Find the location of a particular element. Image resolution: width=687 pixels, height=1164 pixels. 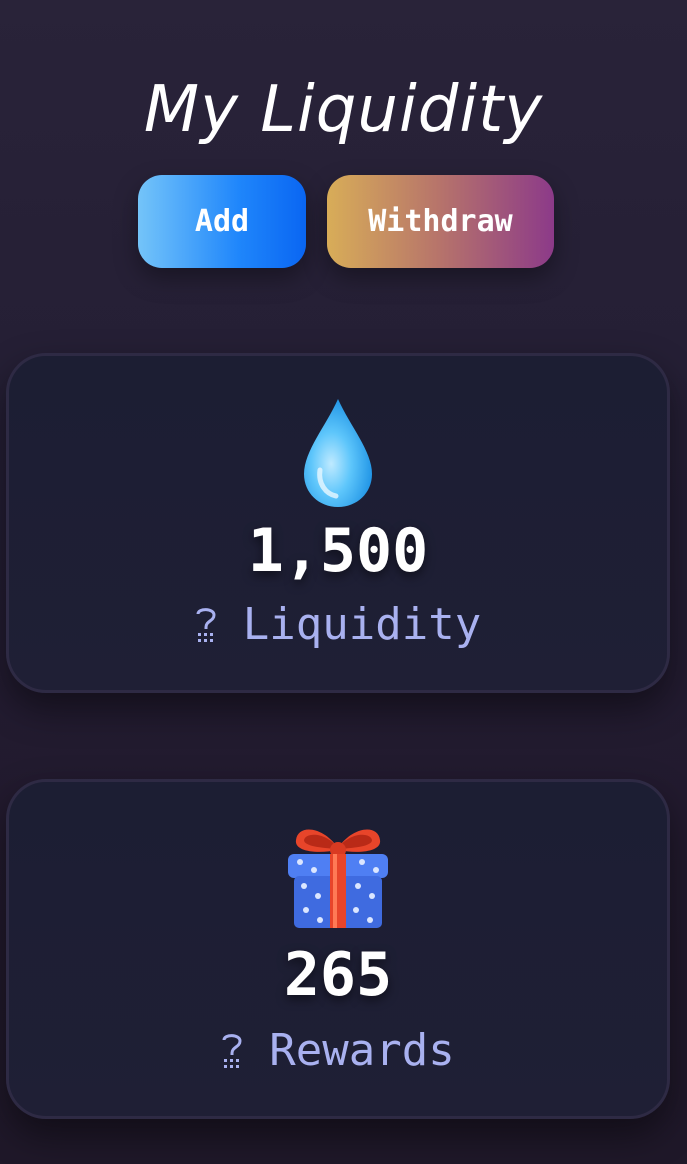

rewards-label-row: Rewards is located at coordinates (338, 1051).